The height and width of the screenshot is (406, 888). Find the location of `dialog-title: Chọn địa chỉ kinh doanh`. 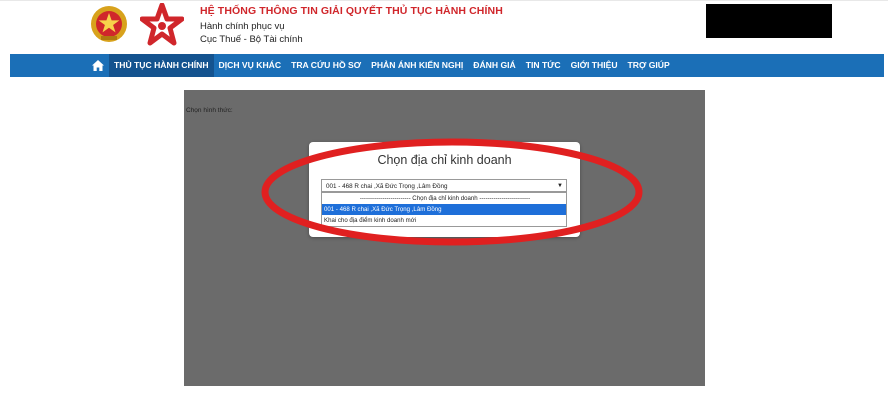

dialog-title: Chọn địa chỉ kinh doanh is located at coordinates (444, 160).